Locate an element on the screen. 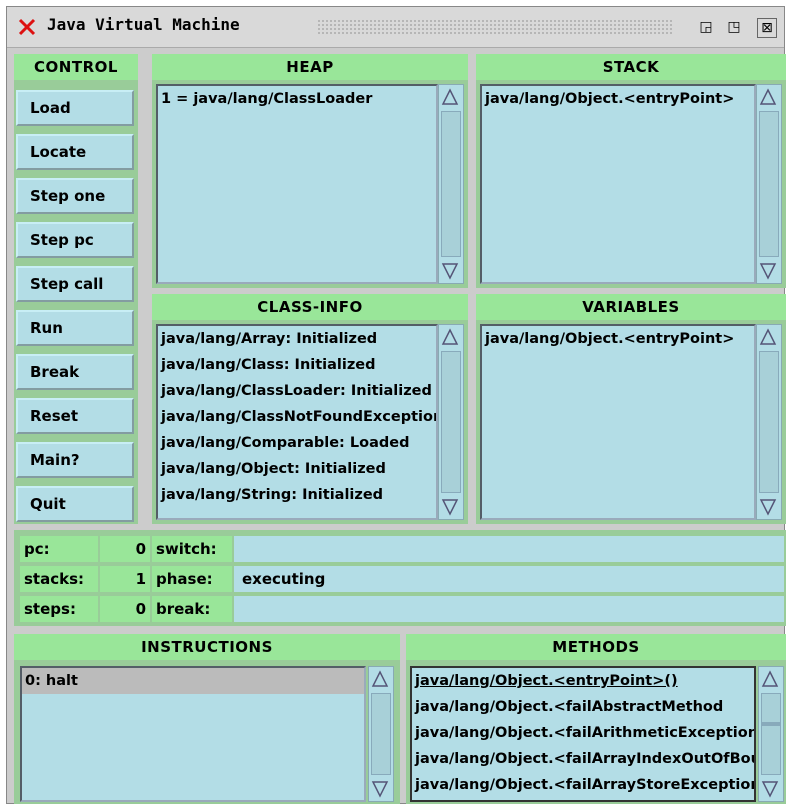 The height and width of the screenshot is (810, 791). heap-panel: HEAP 1 = java/lang/ClassLoader is located at coordinates (310, 171).